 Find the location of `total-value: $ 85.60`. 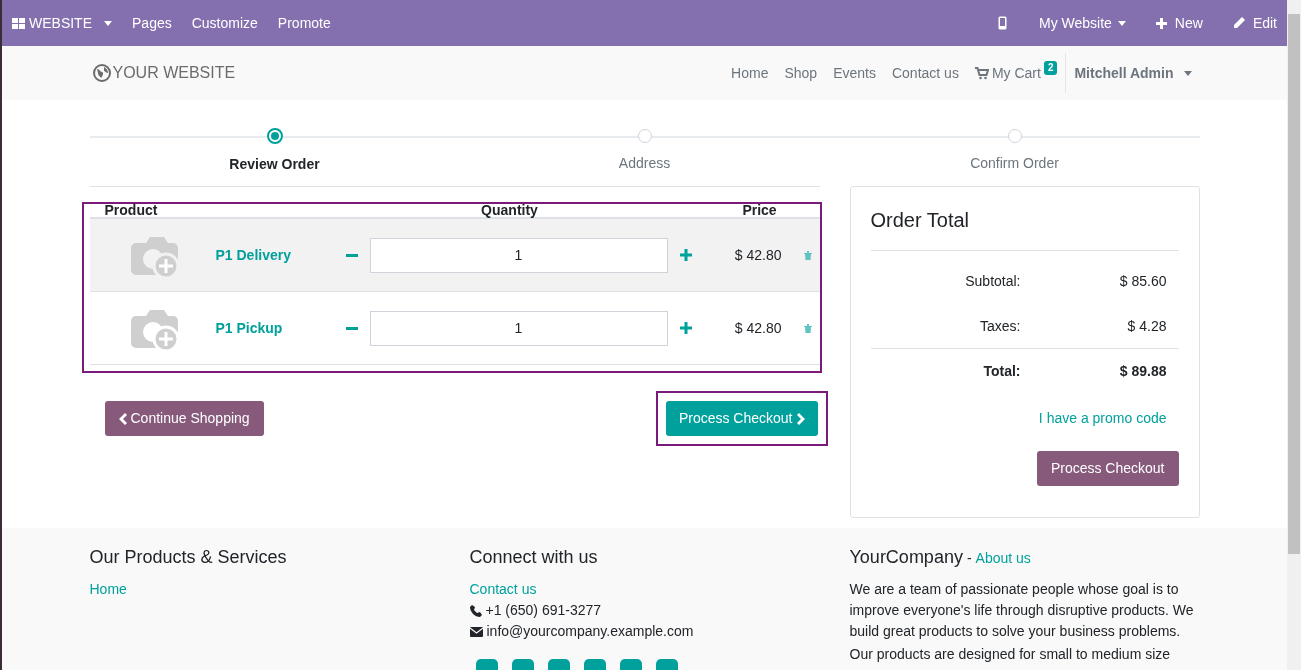

total-value: $ 85.60 is located at coordinates (1142, 281).